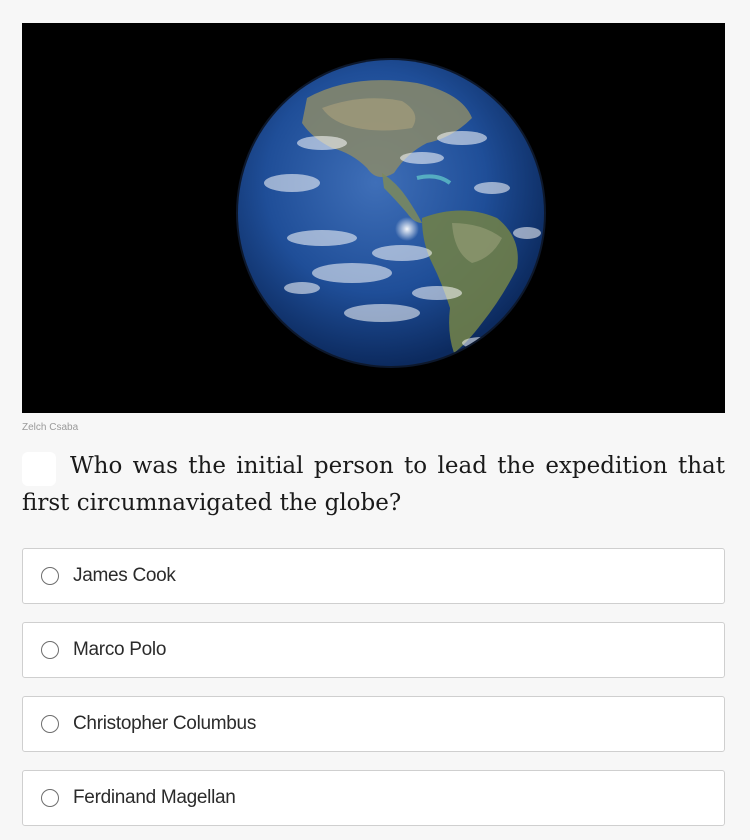 The image size is (750, 840). What do you see at coordinates (373, 798) in the screenshot?
I see `answer-option-ferdinand-magellan: Ferdinand Magellan` at bounding box center [373, 798].